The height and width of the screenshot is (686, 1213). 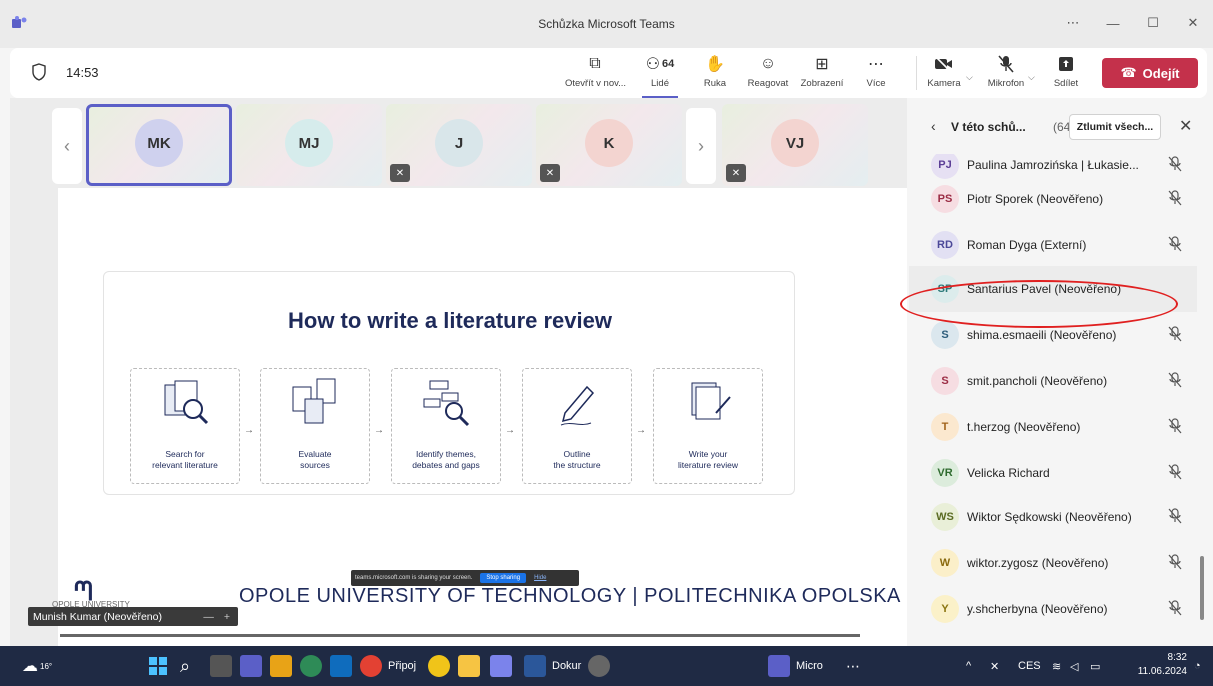 What do you see at coordinates (1095, 666) in the screenshot?
I see `battery-icon: ▭` at bounding box center [1095, 666].